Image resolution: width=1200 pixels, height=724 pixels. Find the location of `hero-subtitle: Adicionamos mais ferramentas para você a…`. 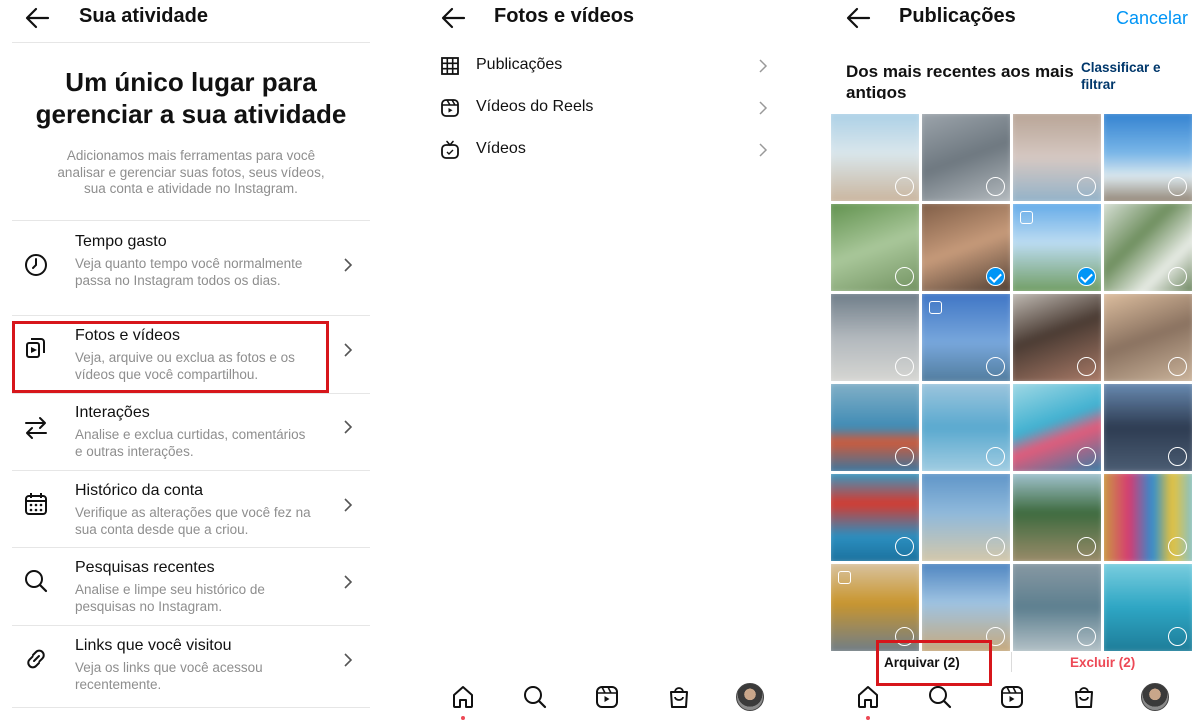

hero-subtitle: Adicionamos mais ferramentas para você a… is located at coordinates (191, 172).